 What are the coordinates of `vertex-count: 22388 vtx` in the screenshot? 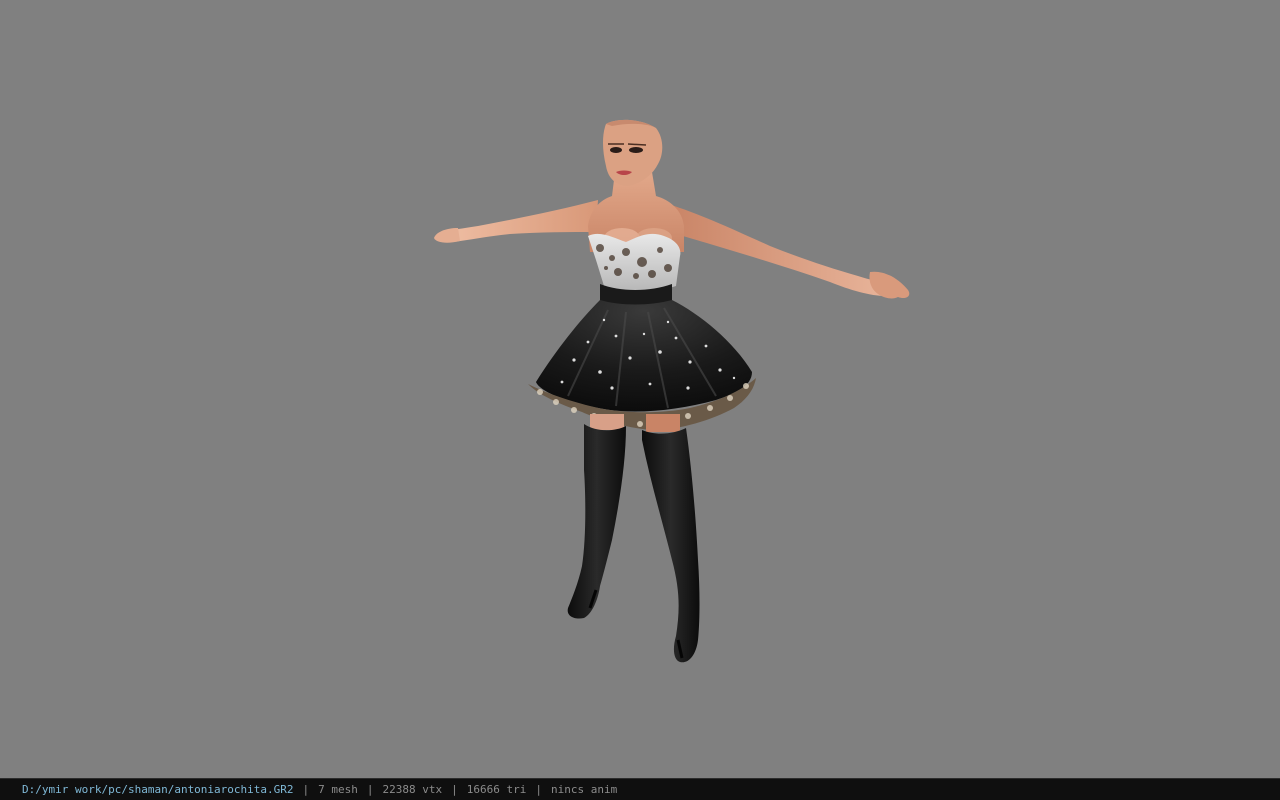 It's located at (412, 789).